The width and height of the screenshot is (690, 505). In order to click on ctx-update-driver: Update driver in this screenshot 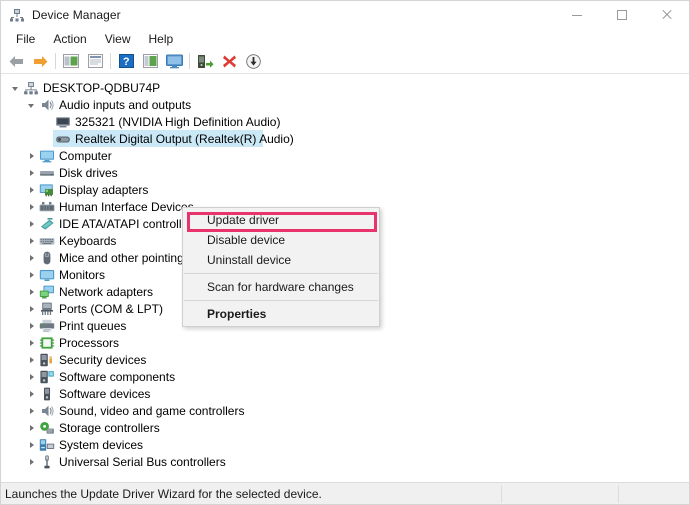, I will do `click(281, 220)`.